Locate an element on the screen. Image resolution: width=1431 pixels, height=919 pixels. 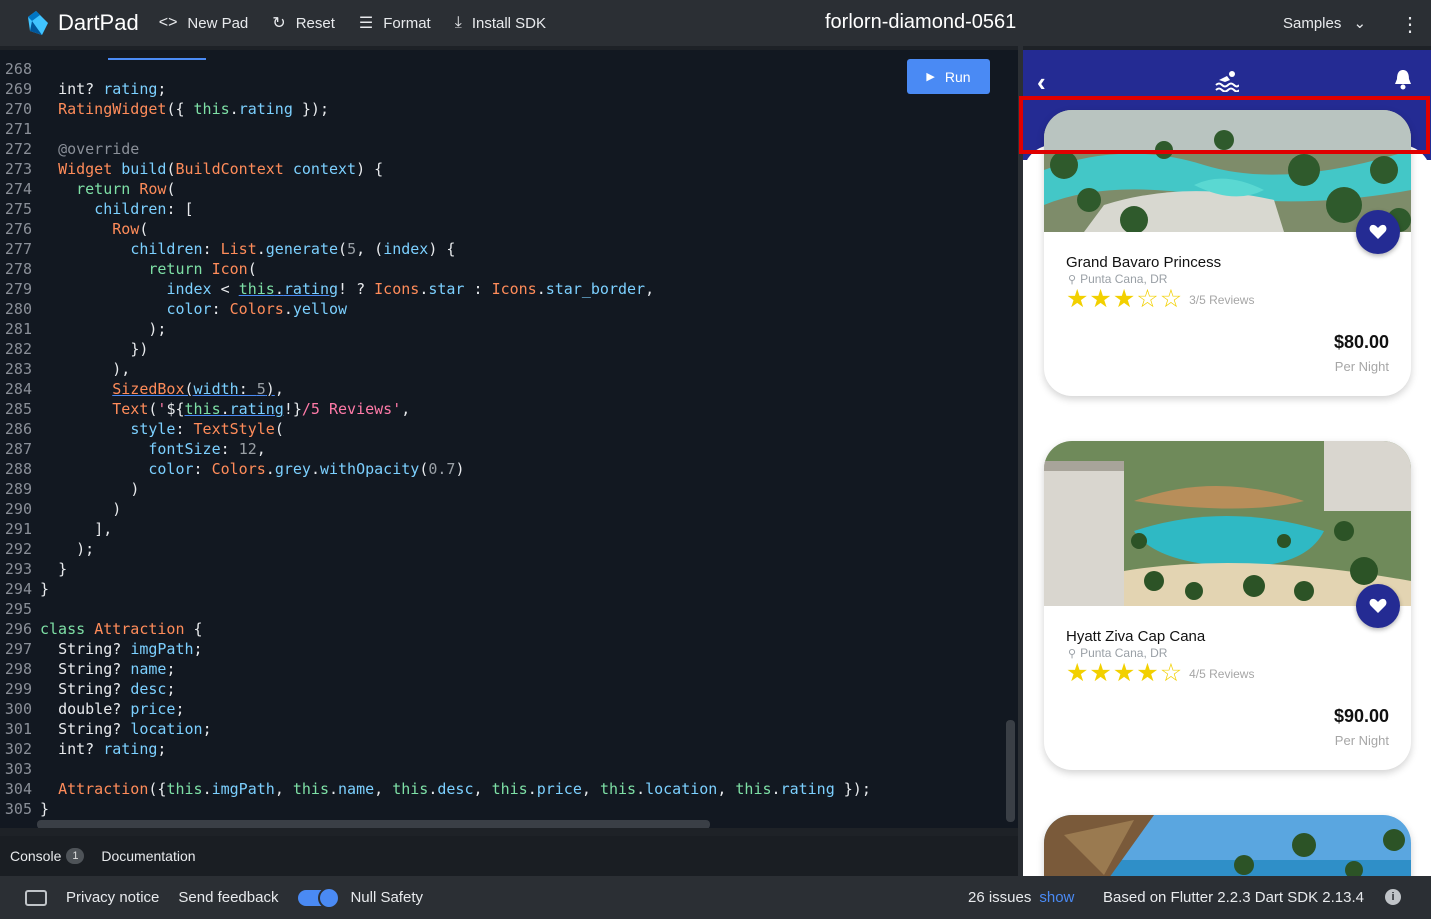
code-text: String? desc; is located at coordinates (117, 689).